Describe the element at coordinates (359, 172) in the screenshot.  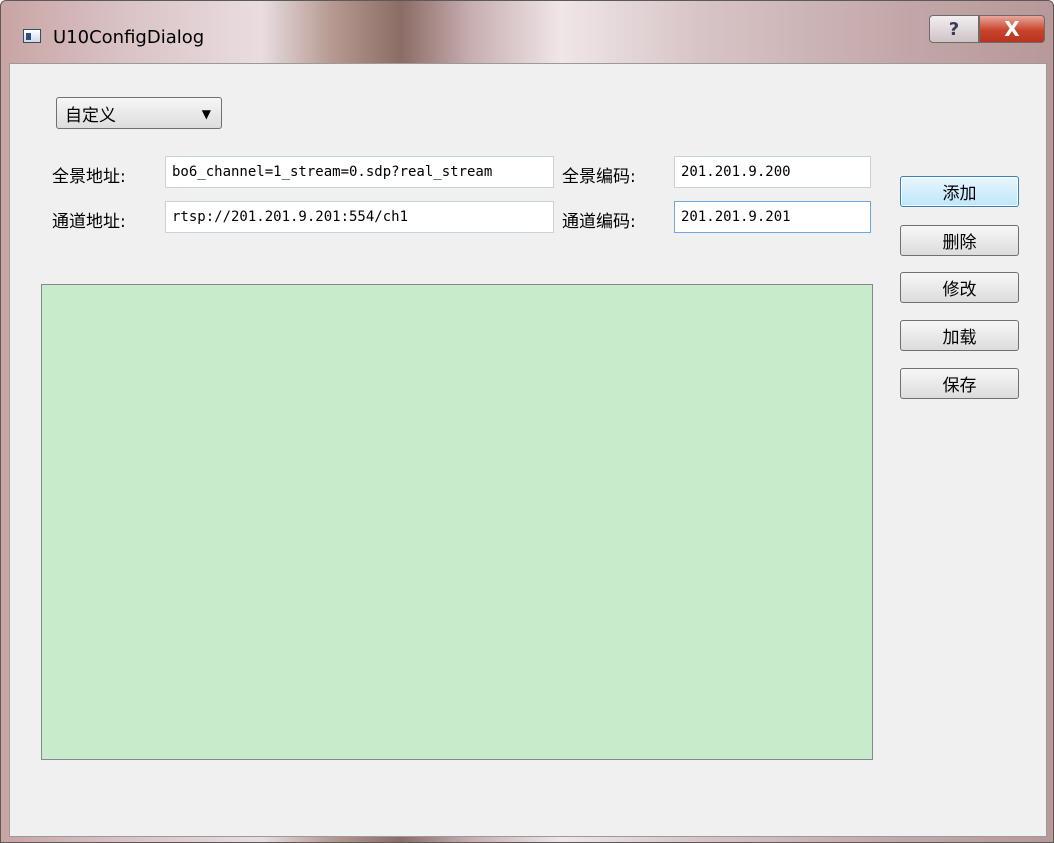
I see `panorama-address-input` at that location.